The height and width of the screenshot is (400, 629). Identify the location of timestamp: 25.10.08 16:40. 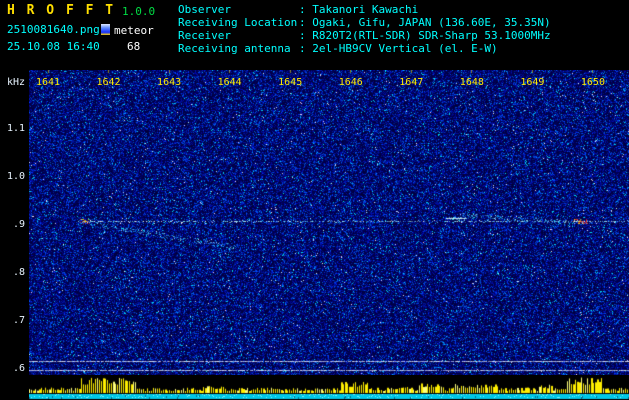
(53, 46).